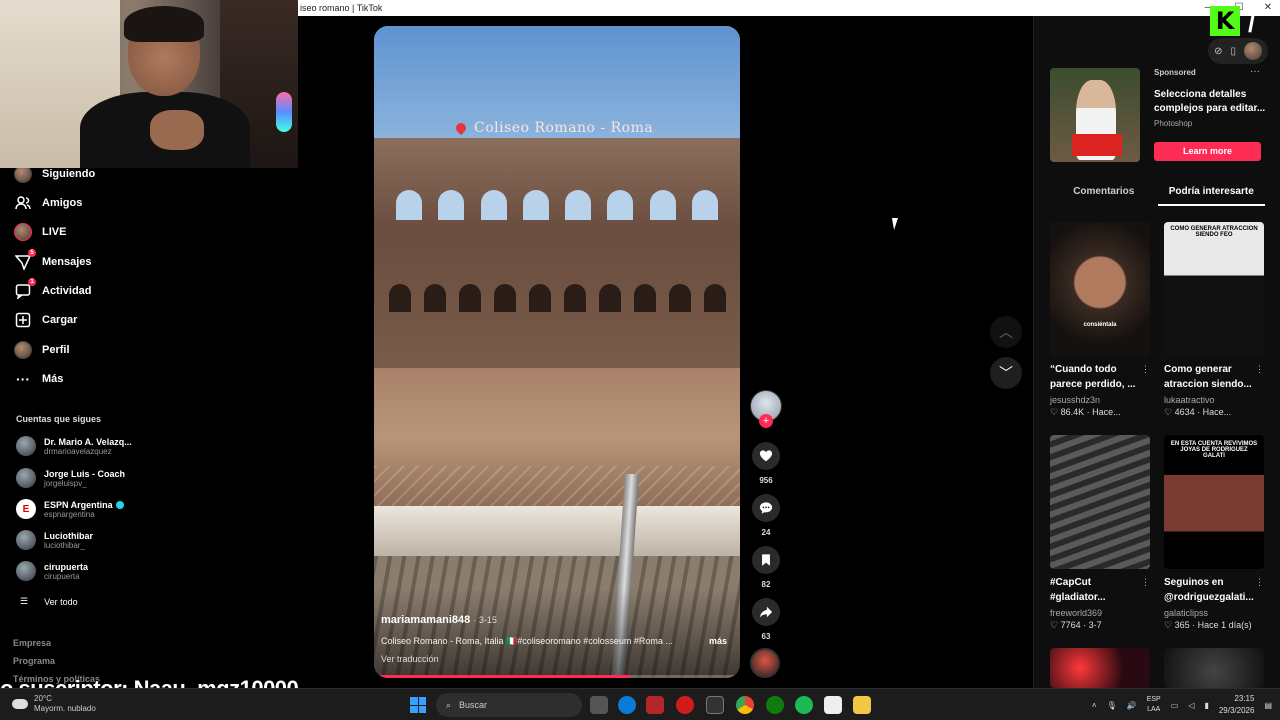 The width and height of the screenshot is (1280, 720). I want to click on save-count: 82, so click(766, 584).